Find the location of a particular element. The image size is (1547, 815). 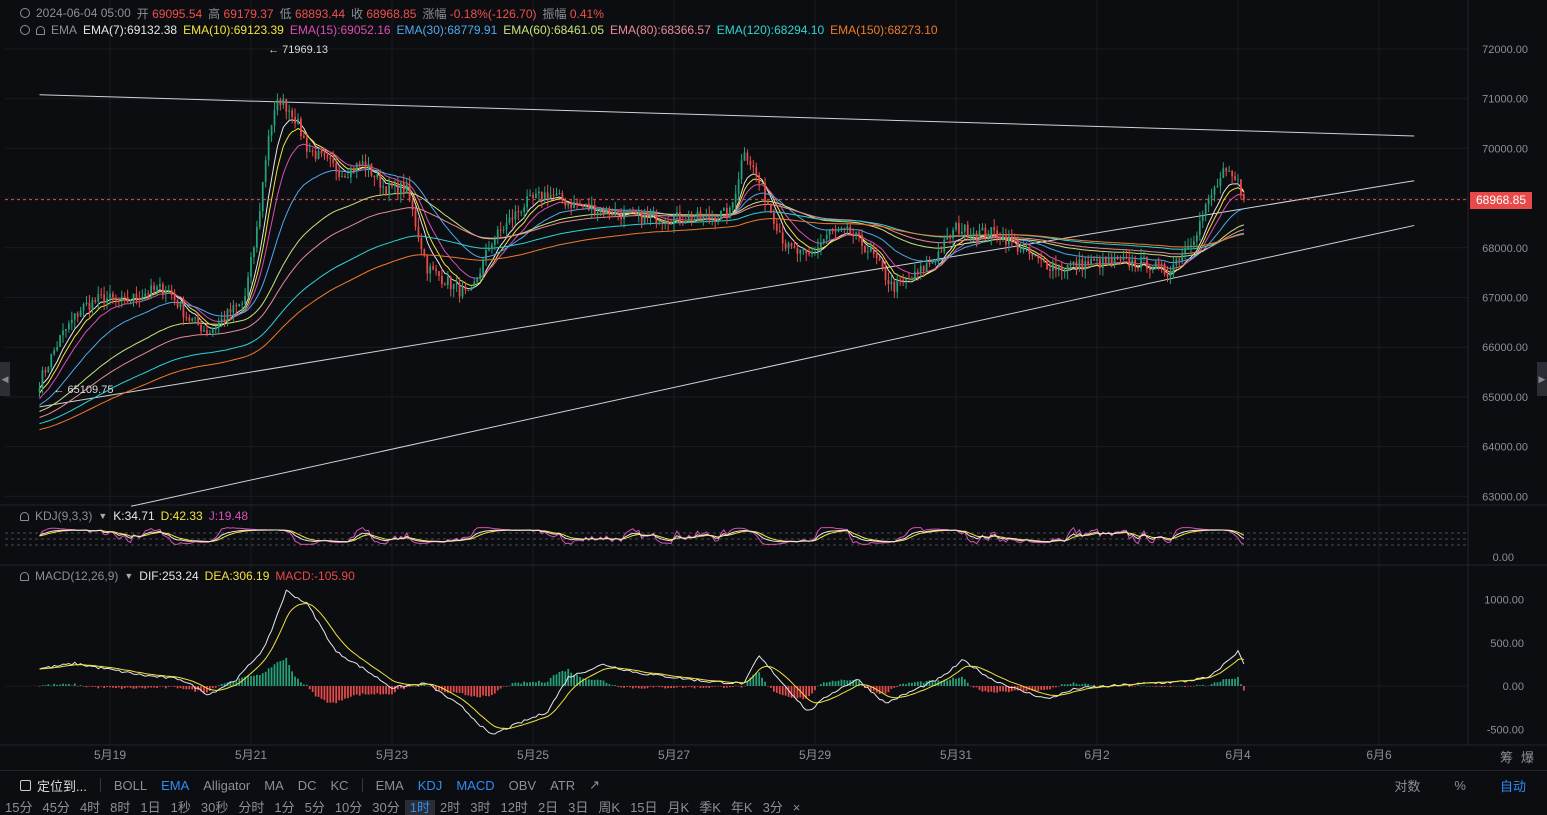

timeframe-button: 月K is located at coordinates (679, 807).